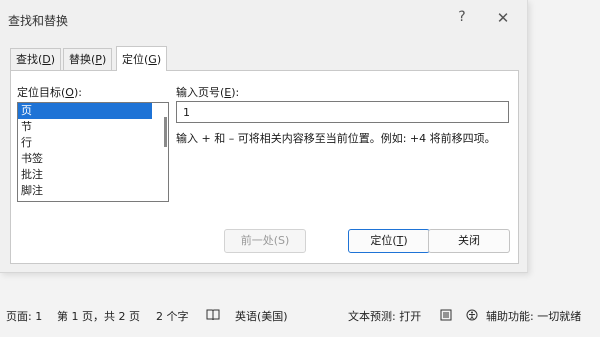  Describe the element at coordinates (342, 112) in the screenshot. I see `page-number-input: 1` at that location.